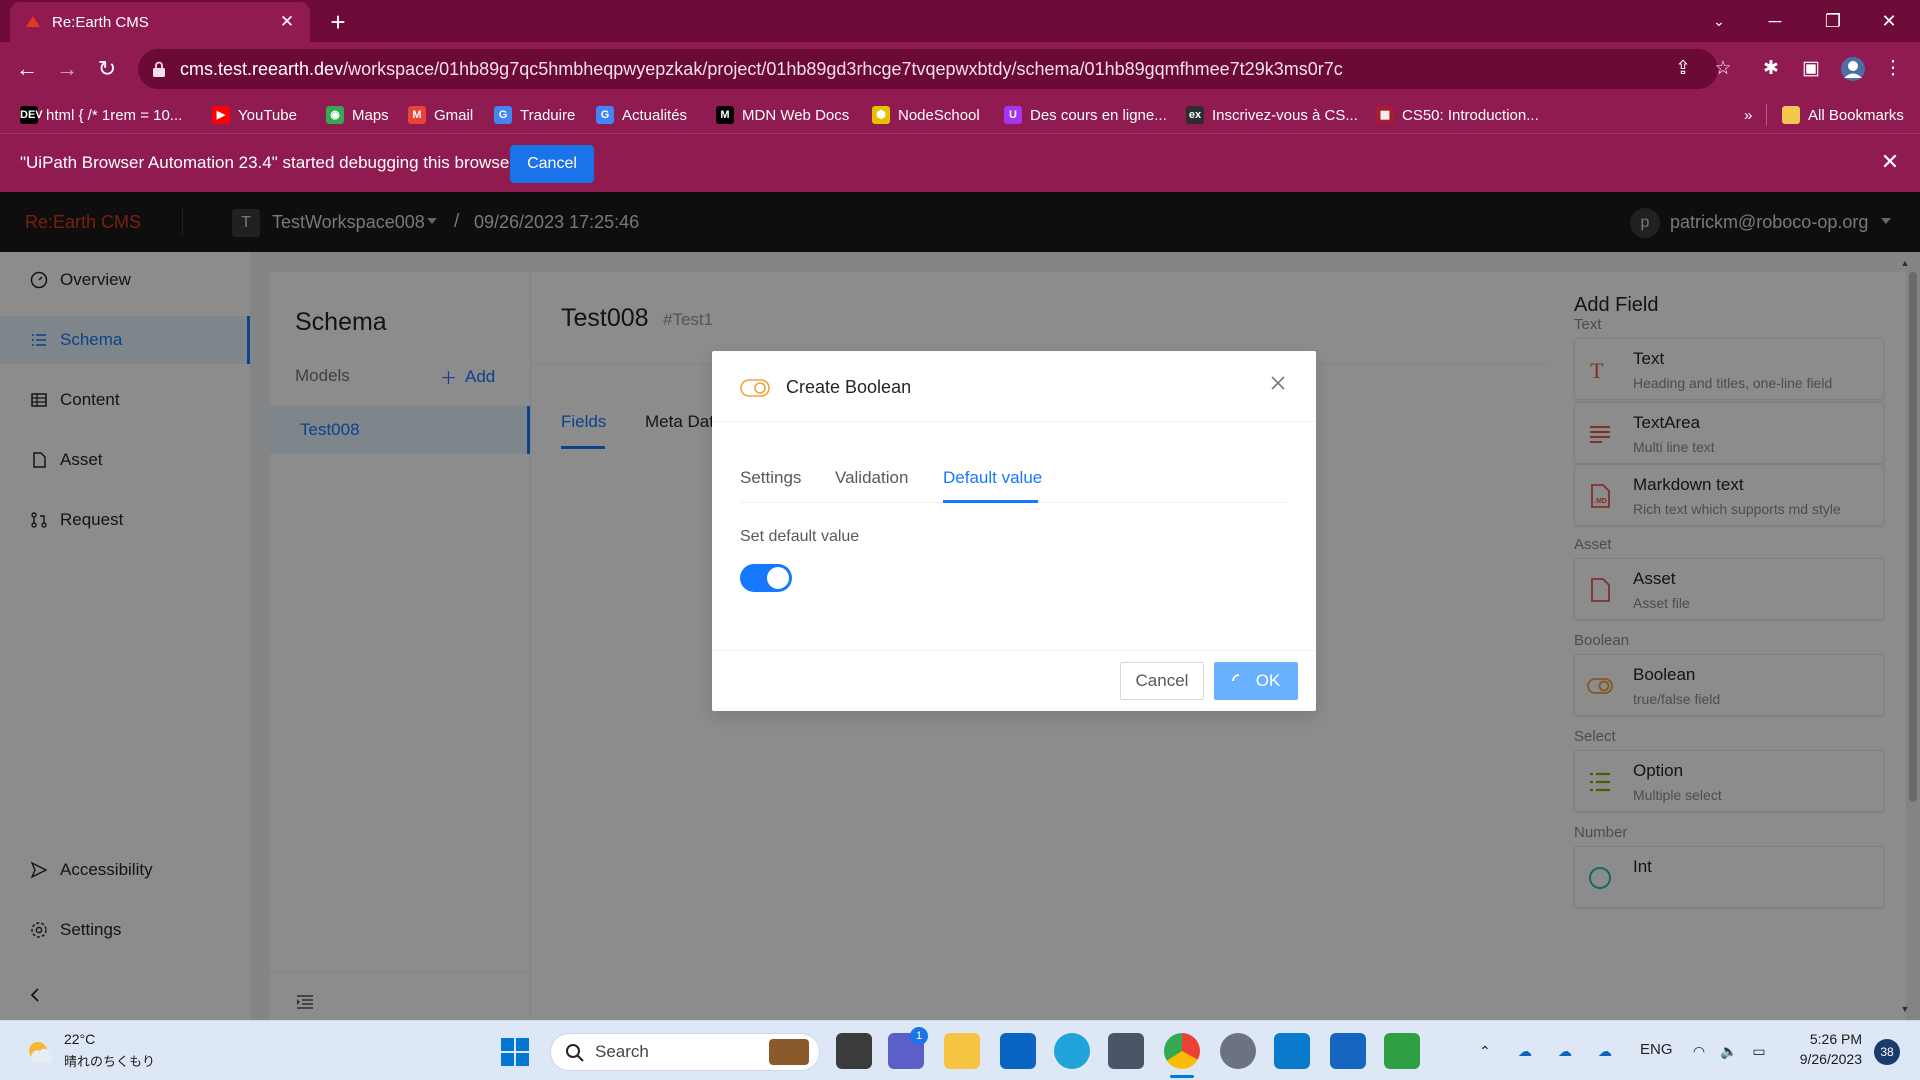 Image resolution: width=1920 pixels, height=1080 pixels. What do you see at coordinates (67, 69) in the screenshot?
I see `forward-arrow-icon: →` at bounding box center [67, 69].